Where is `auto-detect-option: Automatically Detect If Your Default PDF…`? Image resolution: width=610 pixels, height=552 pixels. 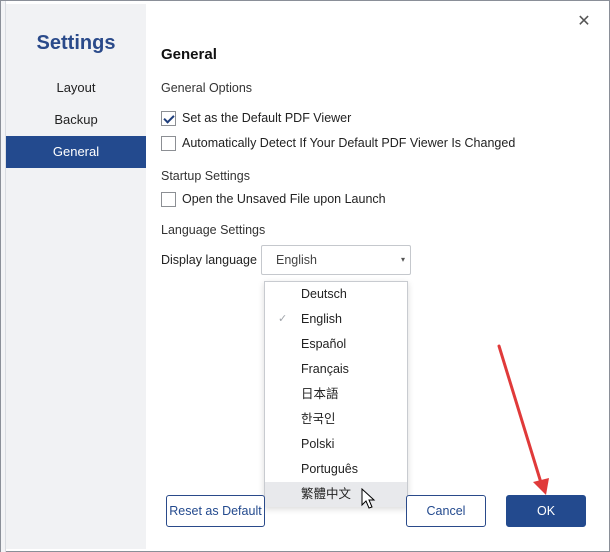 auto-detect-option: Automatically Detect If Your Default PDF… is located at coordinates (338, 143).